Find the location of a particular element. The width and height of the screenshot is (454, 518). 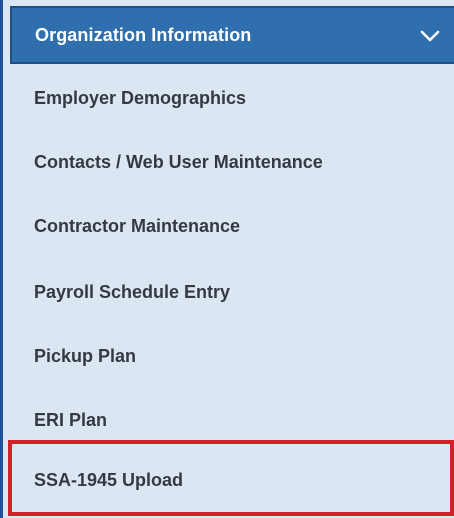

menu-header: Organization Information is located at coordinates (232, 35).